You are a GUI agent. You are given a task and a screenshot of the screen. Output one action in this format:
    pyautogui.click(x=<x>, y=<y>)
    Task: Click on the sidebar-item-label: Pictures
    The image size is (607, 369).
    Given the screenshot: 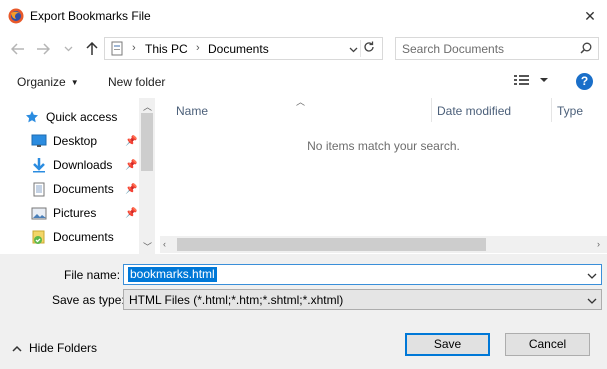 What is the action you would take?
    pyautogui.click(x=75, y=213)
    